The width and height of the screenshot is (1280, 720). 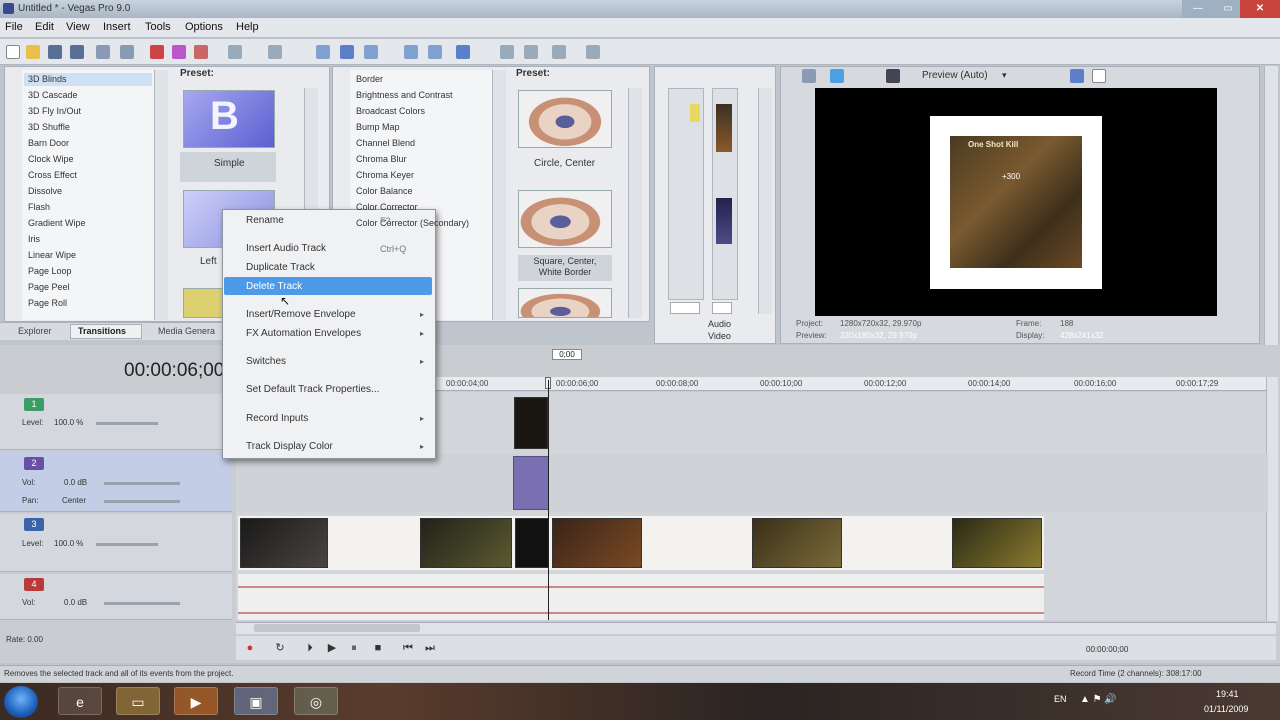 What do you see at coordinates (593, 52) in the screenshot?
I see `help-icon` at bounding box center [593, 52].